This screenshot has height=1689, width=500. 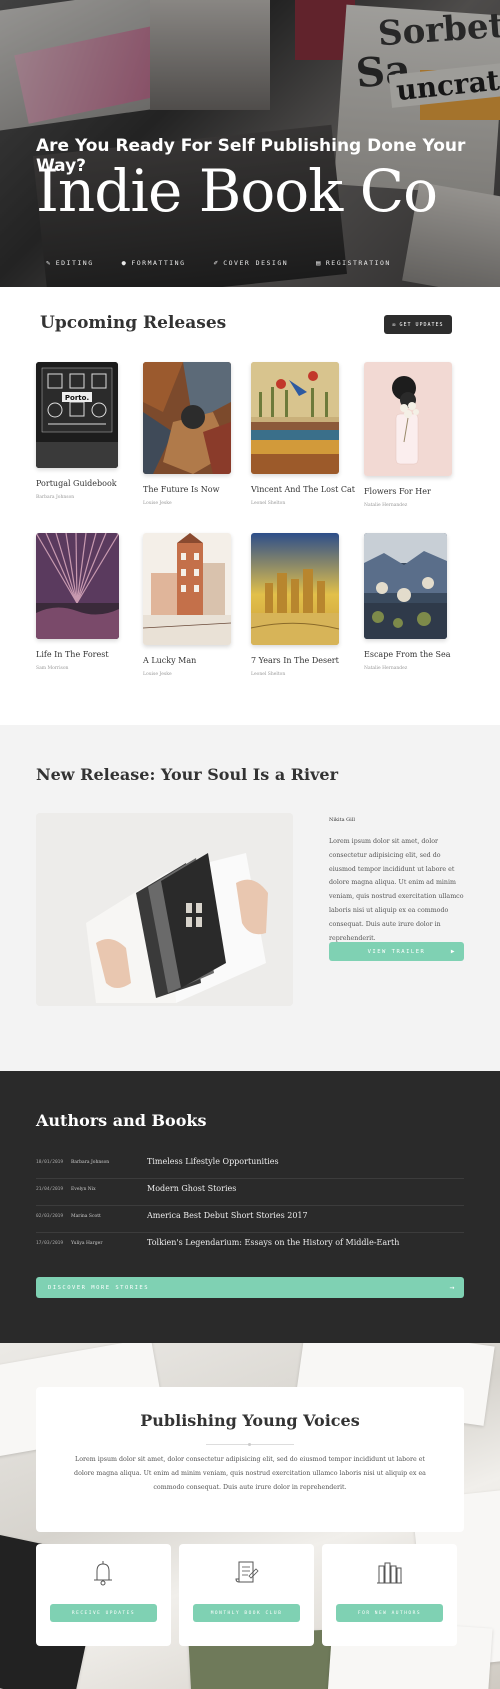 I want to click on section-title: Authors and Books, so click(x=121, y=1120).